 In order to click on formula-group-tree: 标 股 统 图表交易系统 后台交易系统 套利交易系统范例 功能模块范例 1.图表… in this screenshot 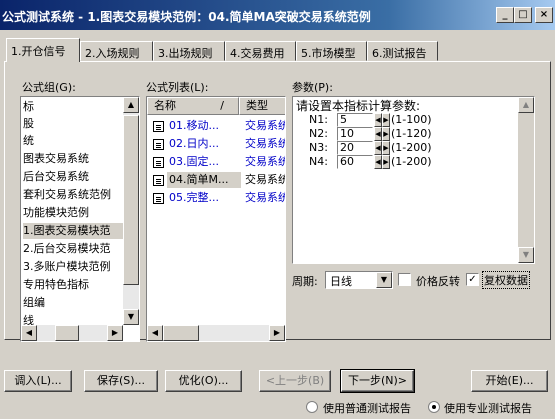, I will do `click(80, 219)`.